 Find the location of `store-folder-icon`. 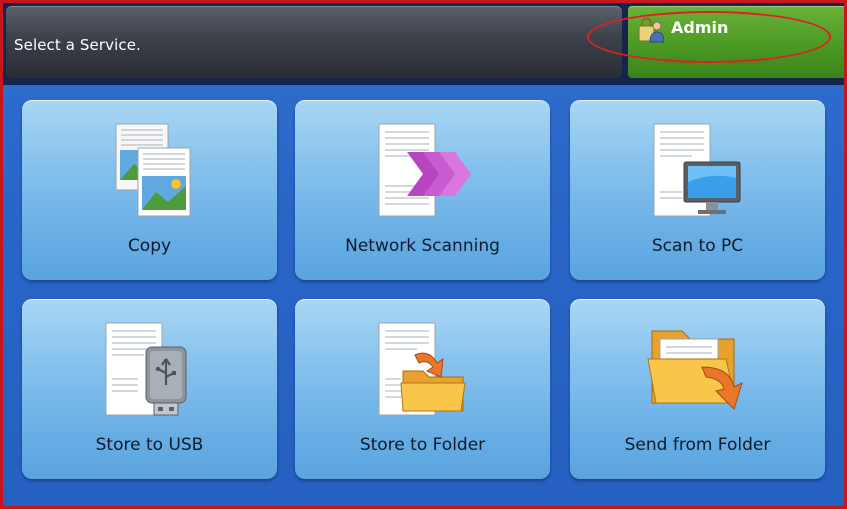

store-folder-icon is located at coordinates (422, 369).